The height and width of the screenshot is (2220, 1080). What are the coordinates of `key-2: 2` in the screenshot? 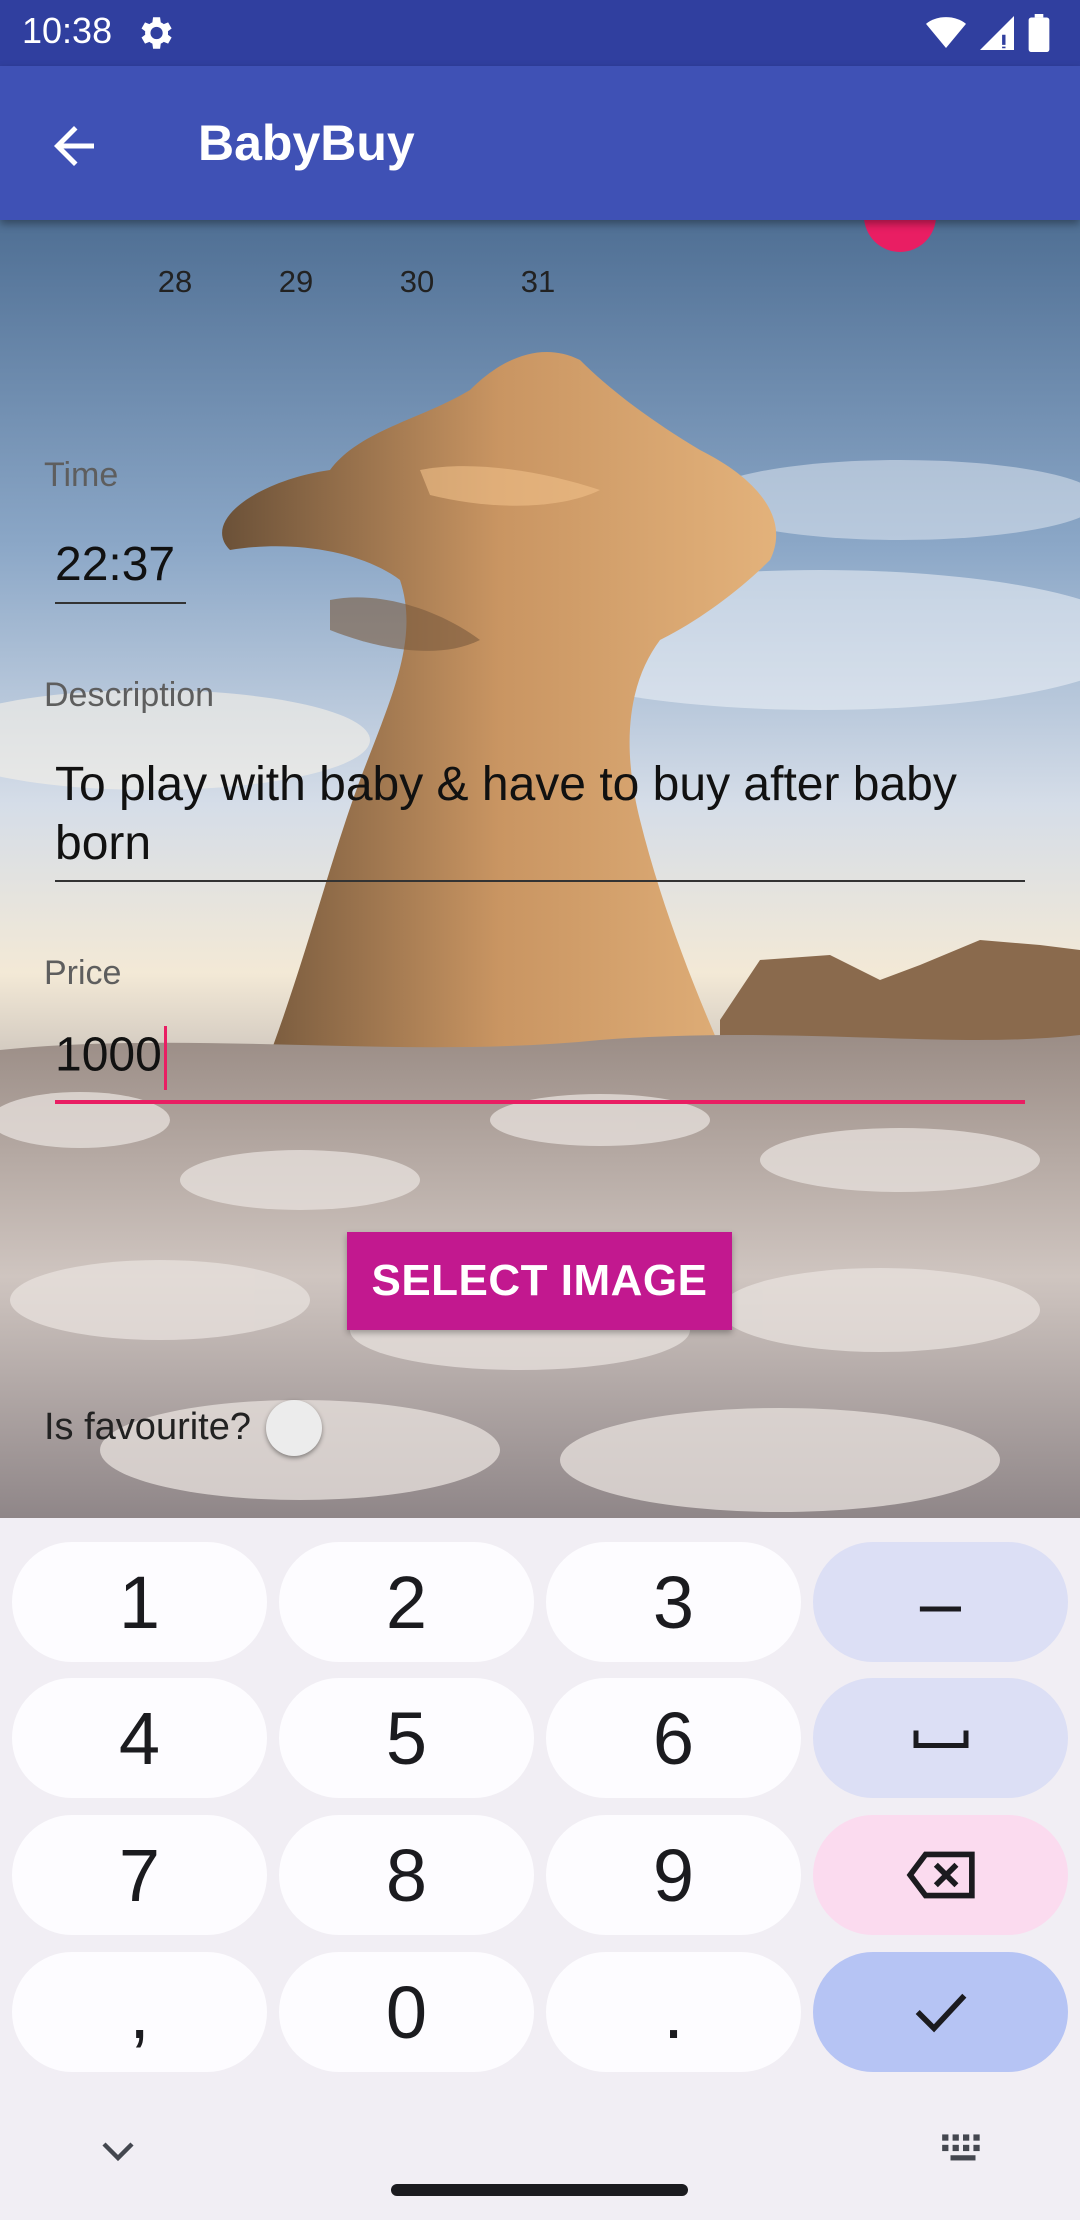 It's located at (406, 1602).